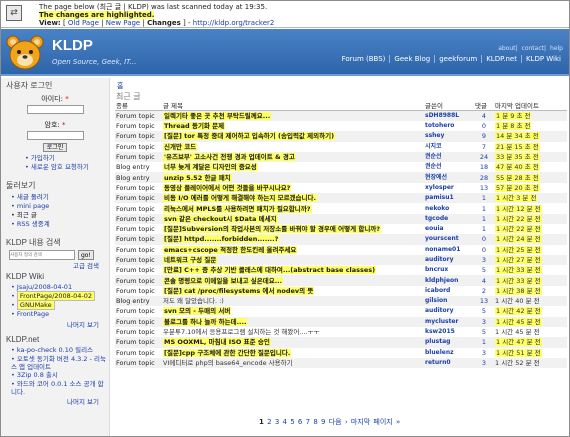 The image size is (570, 437). I want to click on row-author-link: eouia, so click(449, 229).